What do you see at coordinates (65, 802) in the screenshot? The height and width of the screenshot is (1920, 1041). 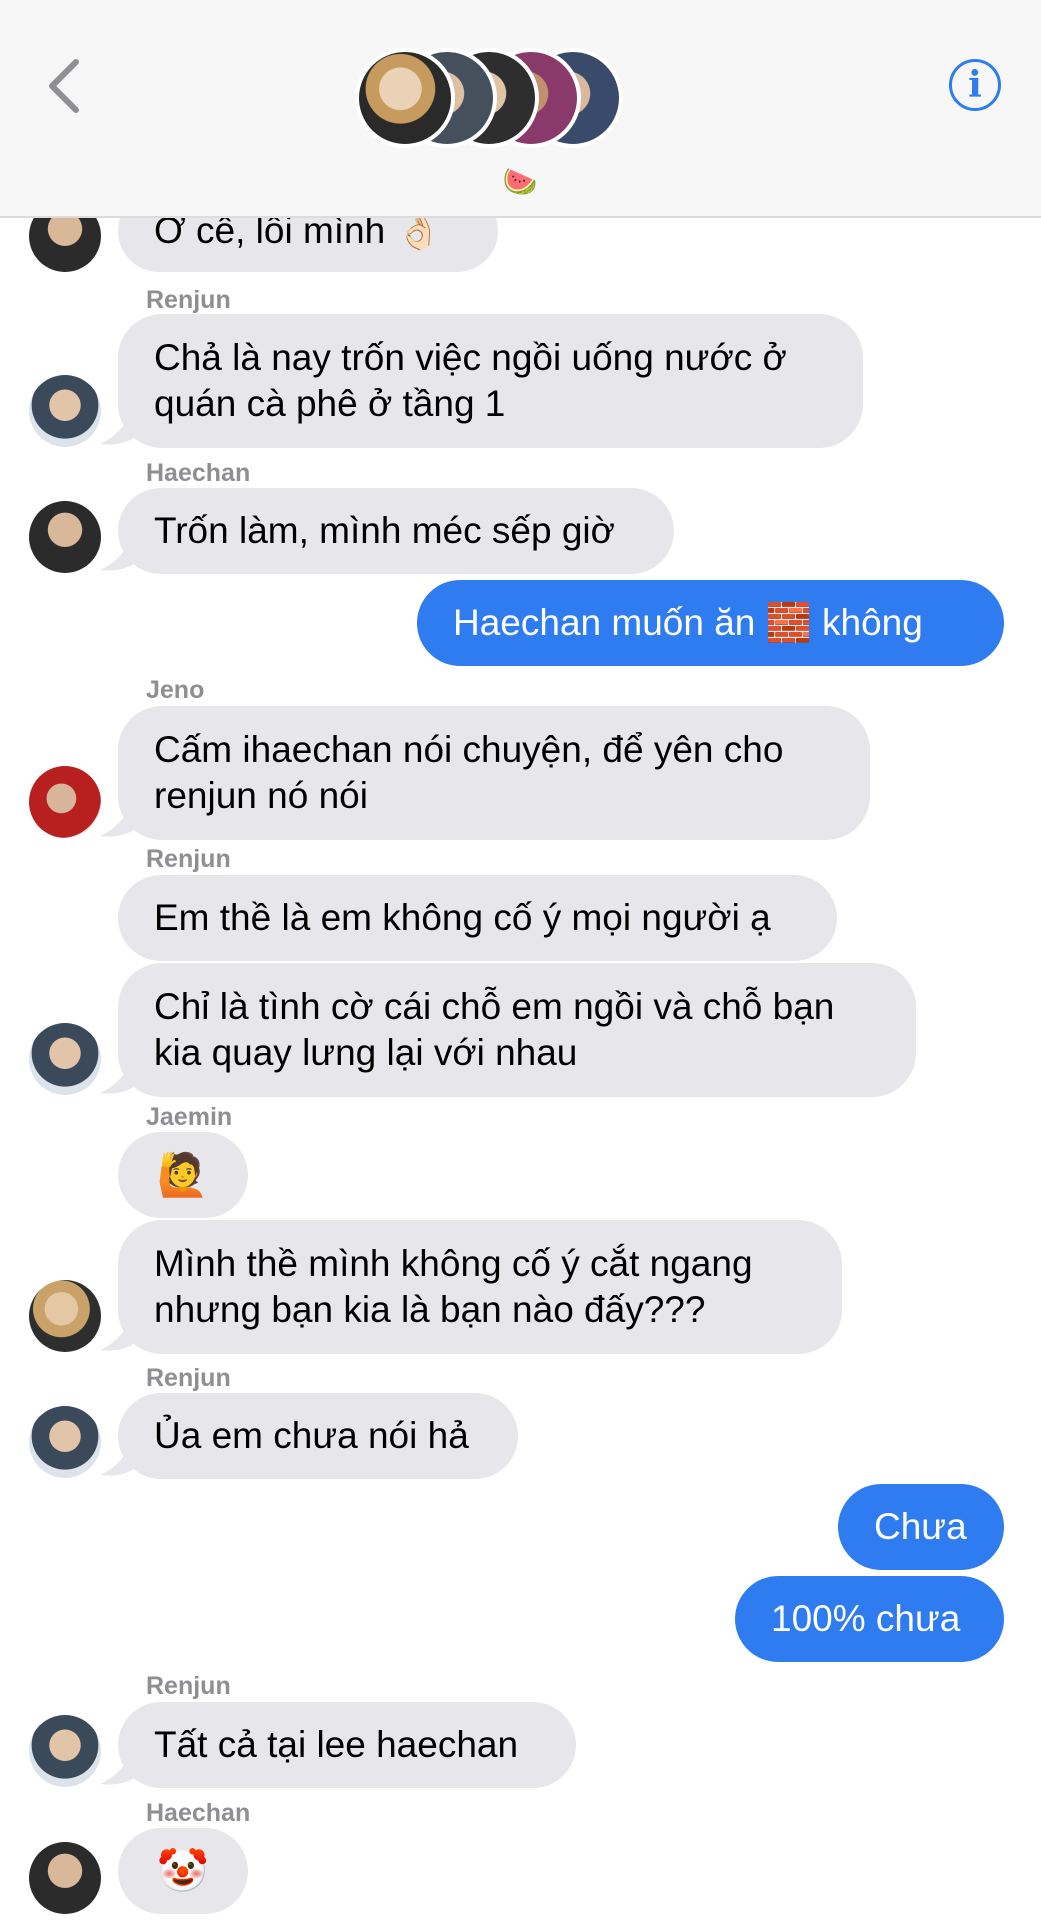 I see `avatar-jeno` at bounding box center [65, 802].